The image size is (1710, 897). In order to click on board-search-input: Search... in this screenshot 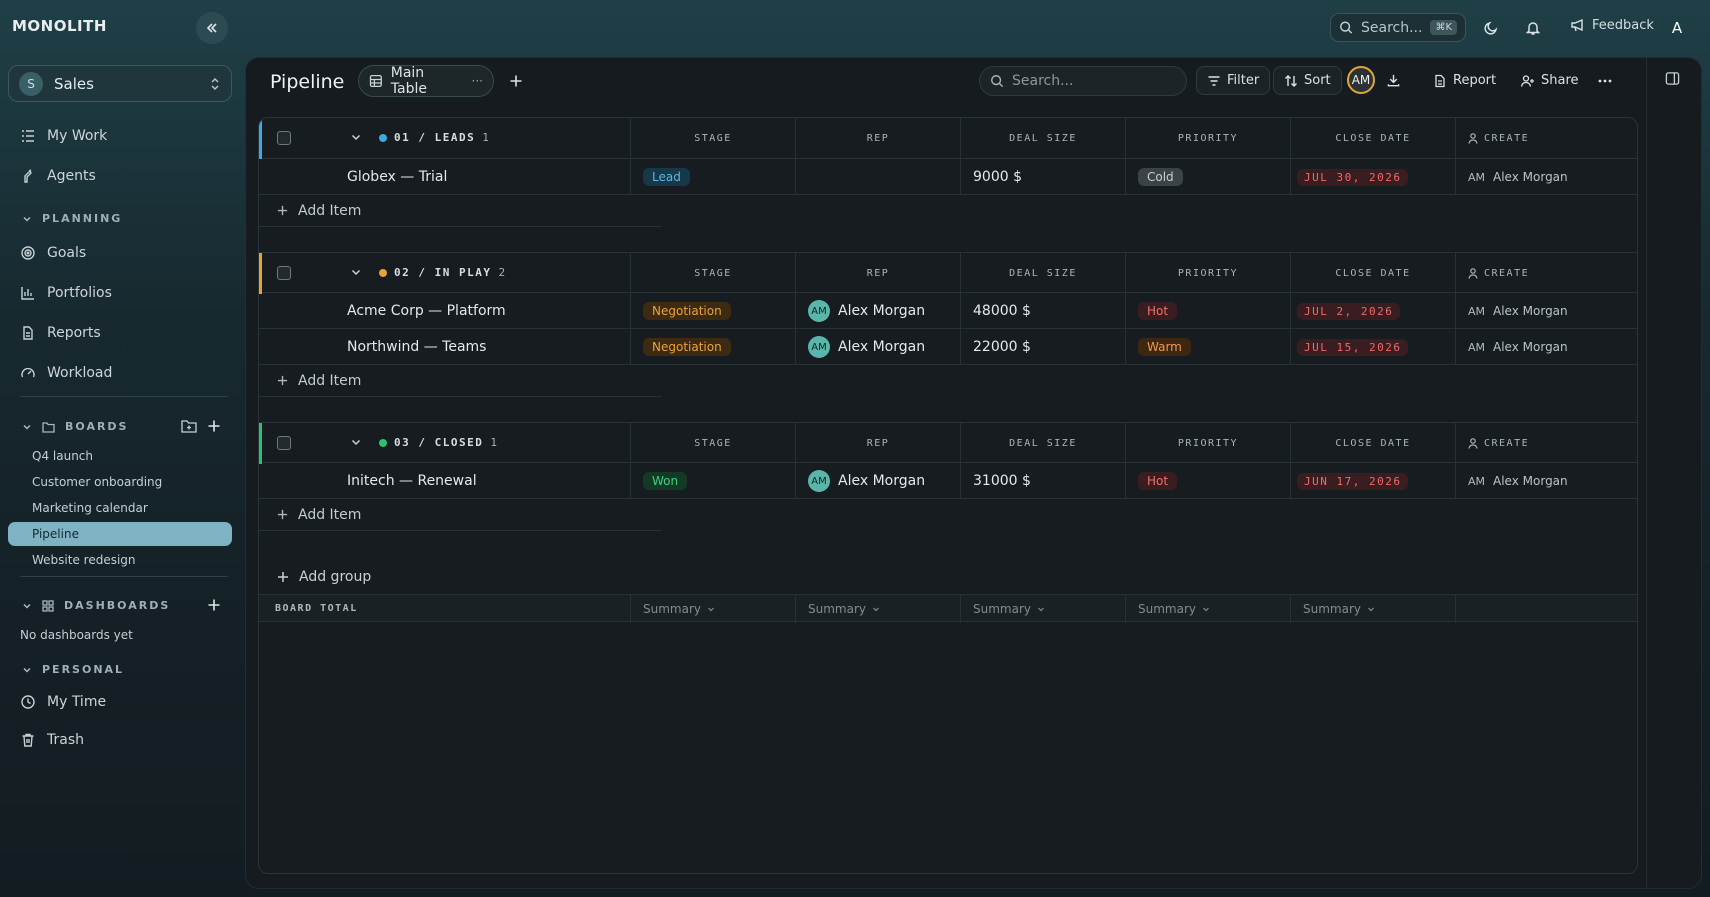, I will do `click(1083, 81)`.